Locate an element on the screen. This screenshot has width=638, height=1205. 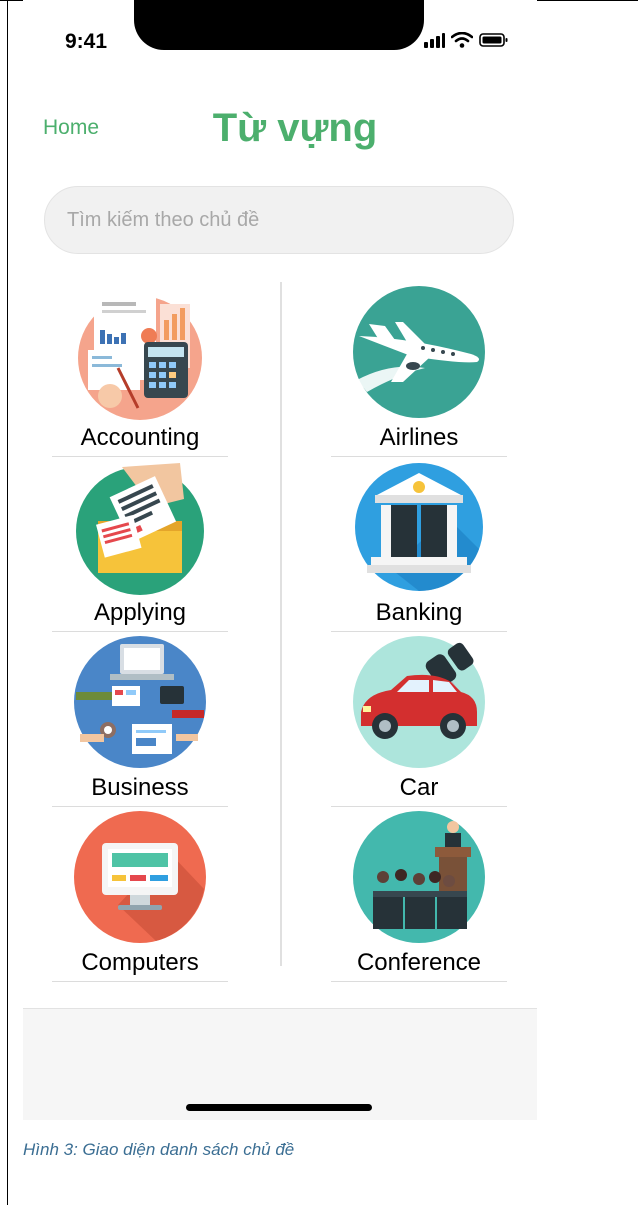
topic-label: Business is located at coordinates (140, 787).